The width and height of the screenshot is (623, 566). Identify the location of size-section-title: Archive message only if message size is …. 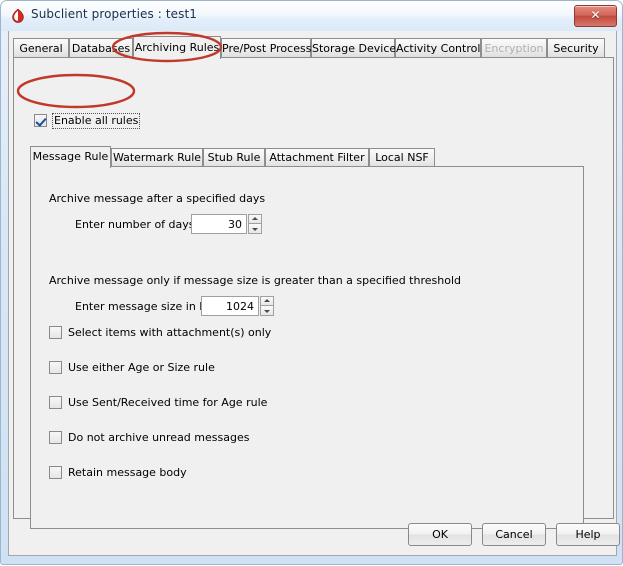
(255, 280).